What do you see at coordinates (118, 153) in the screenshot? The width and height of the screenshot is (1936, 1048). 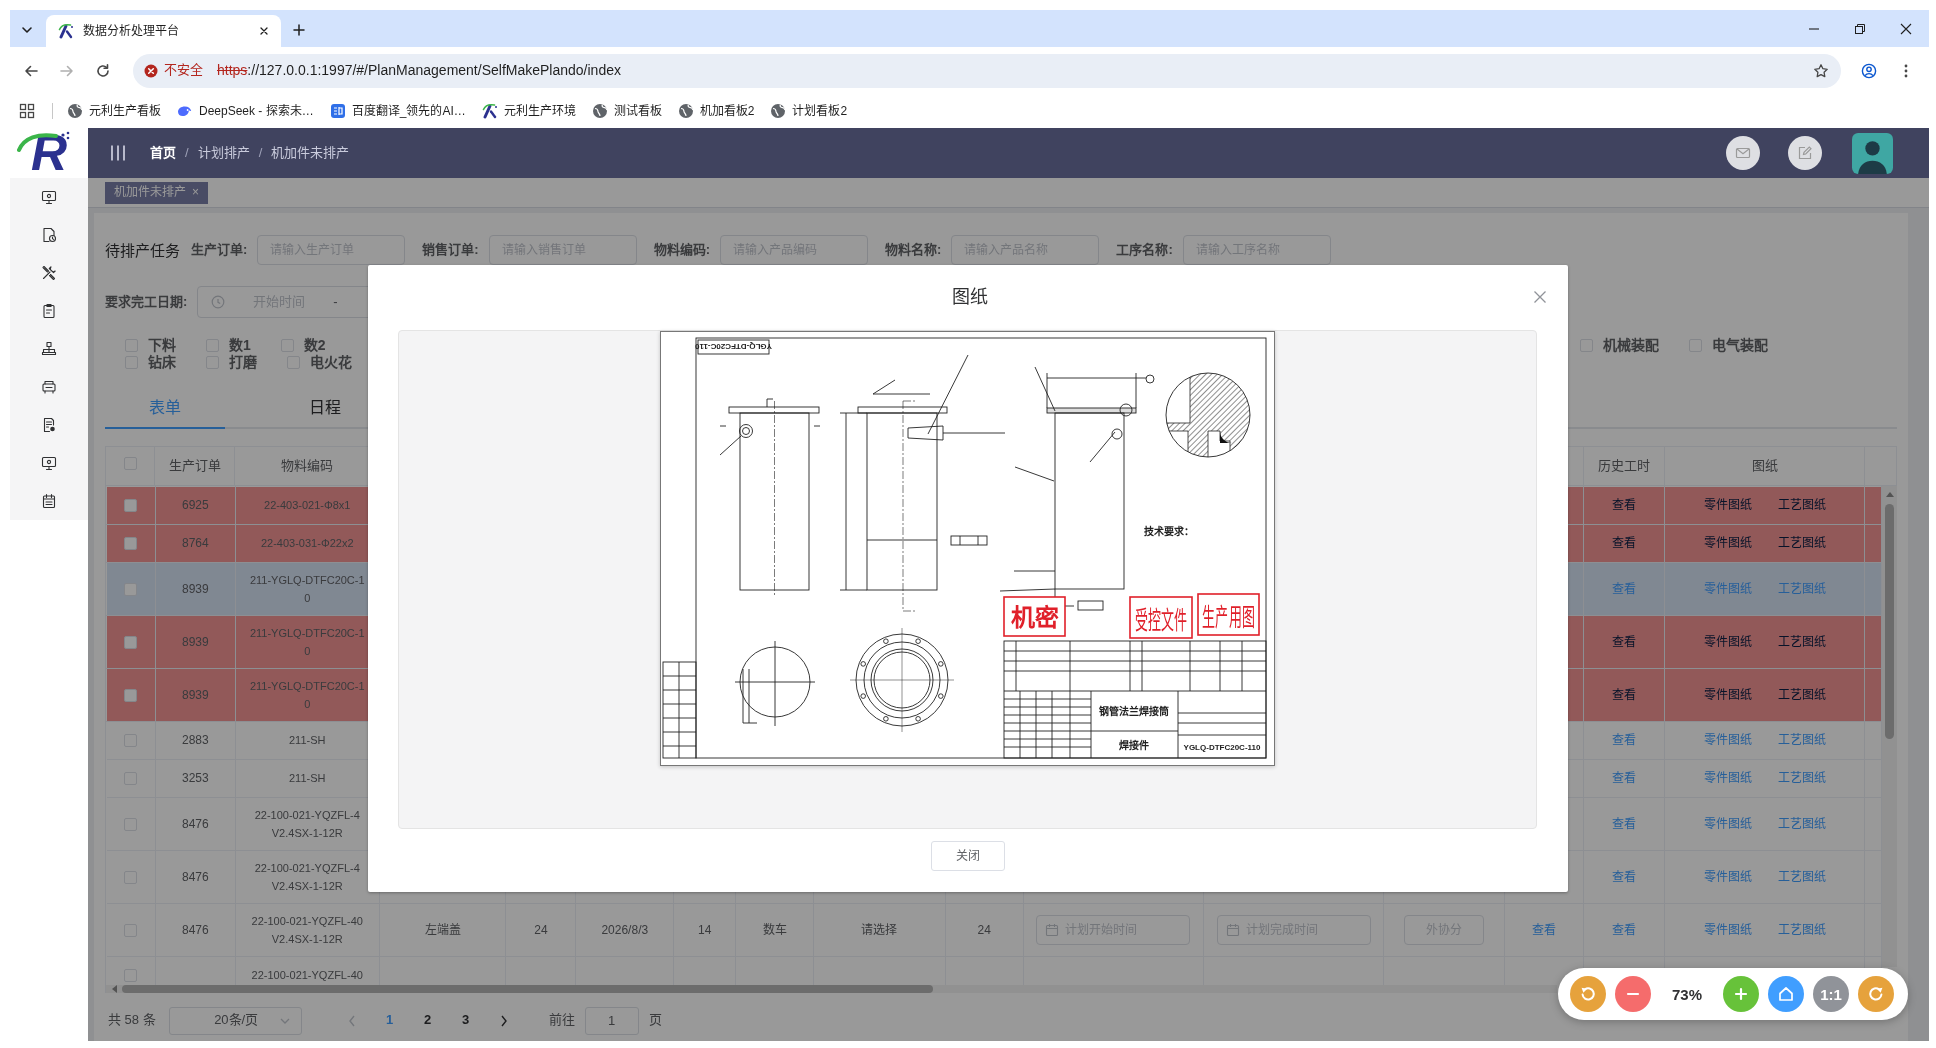 I see `menu-icon` at bounding box center [118, 153].